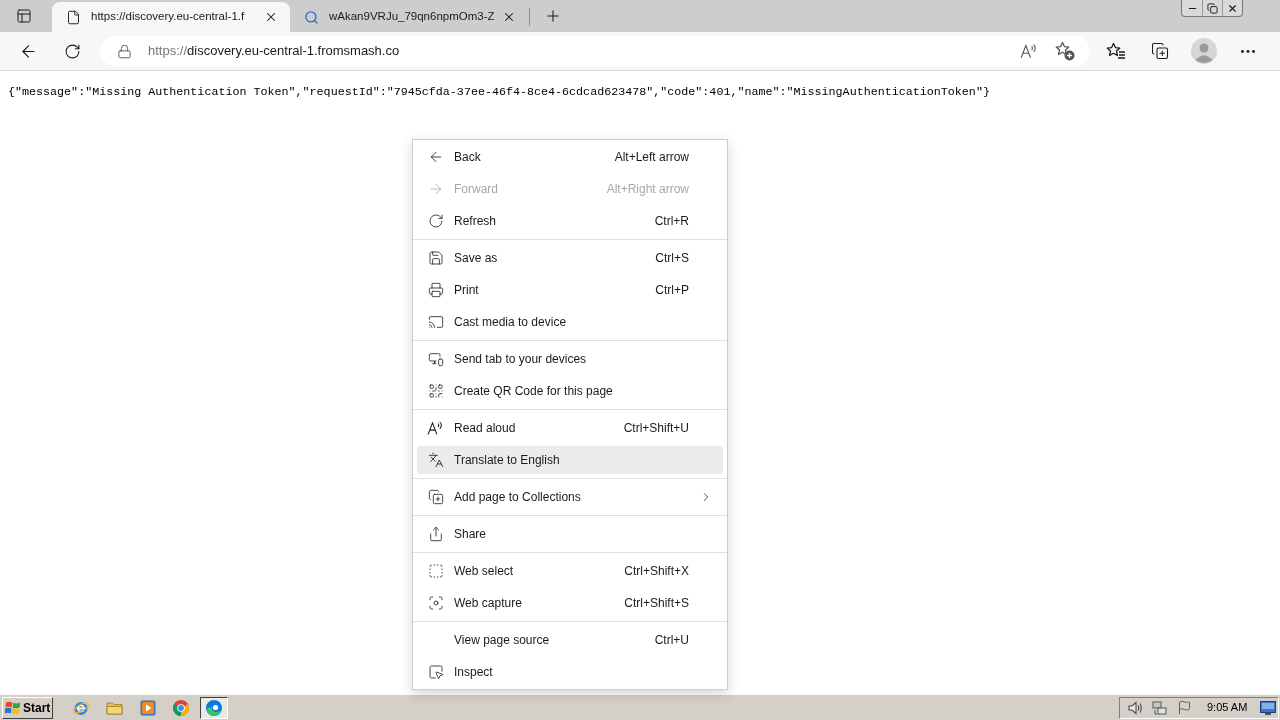 The image size is (1280, 720). Describe the element at coordinates (671, 221) in the screenshot. I see `shortcut-text: Ctrl+R` at that location.